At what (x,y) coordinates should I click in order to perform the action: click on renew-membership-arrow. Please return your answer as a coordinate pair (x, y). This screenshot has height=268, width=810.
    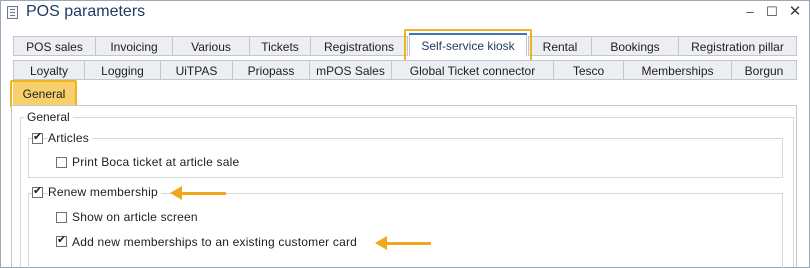
    Looking at the image, I should click on (198, 193).